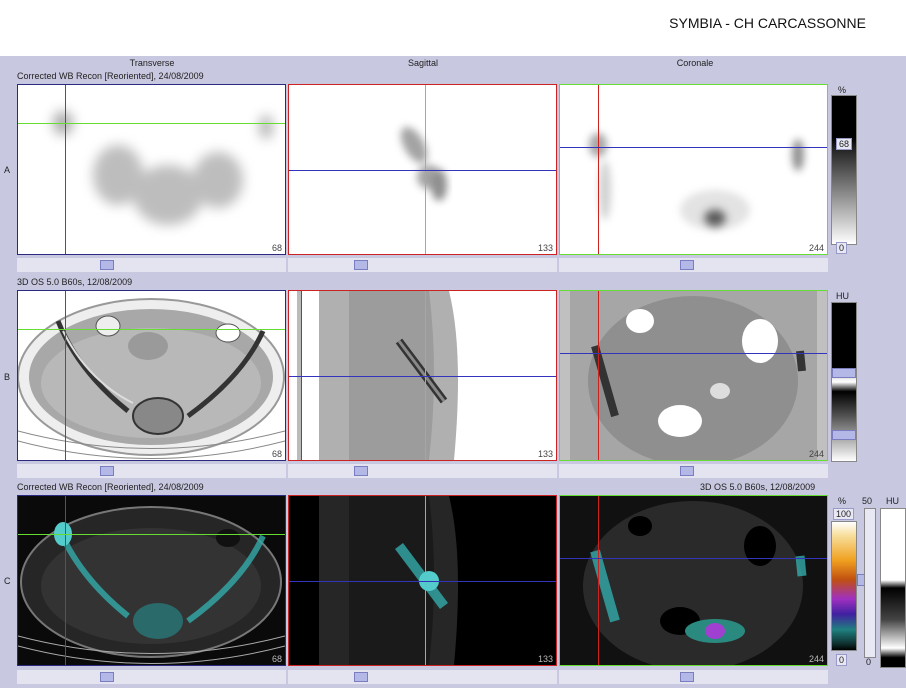  I want to click on viewport-b-coronal: 244, so click(693, 375).